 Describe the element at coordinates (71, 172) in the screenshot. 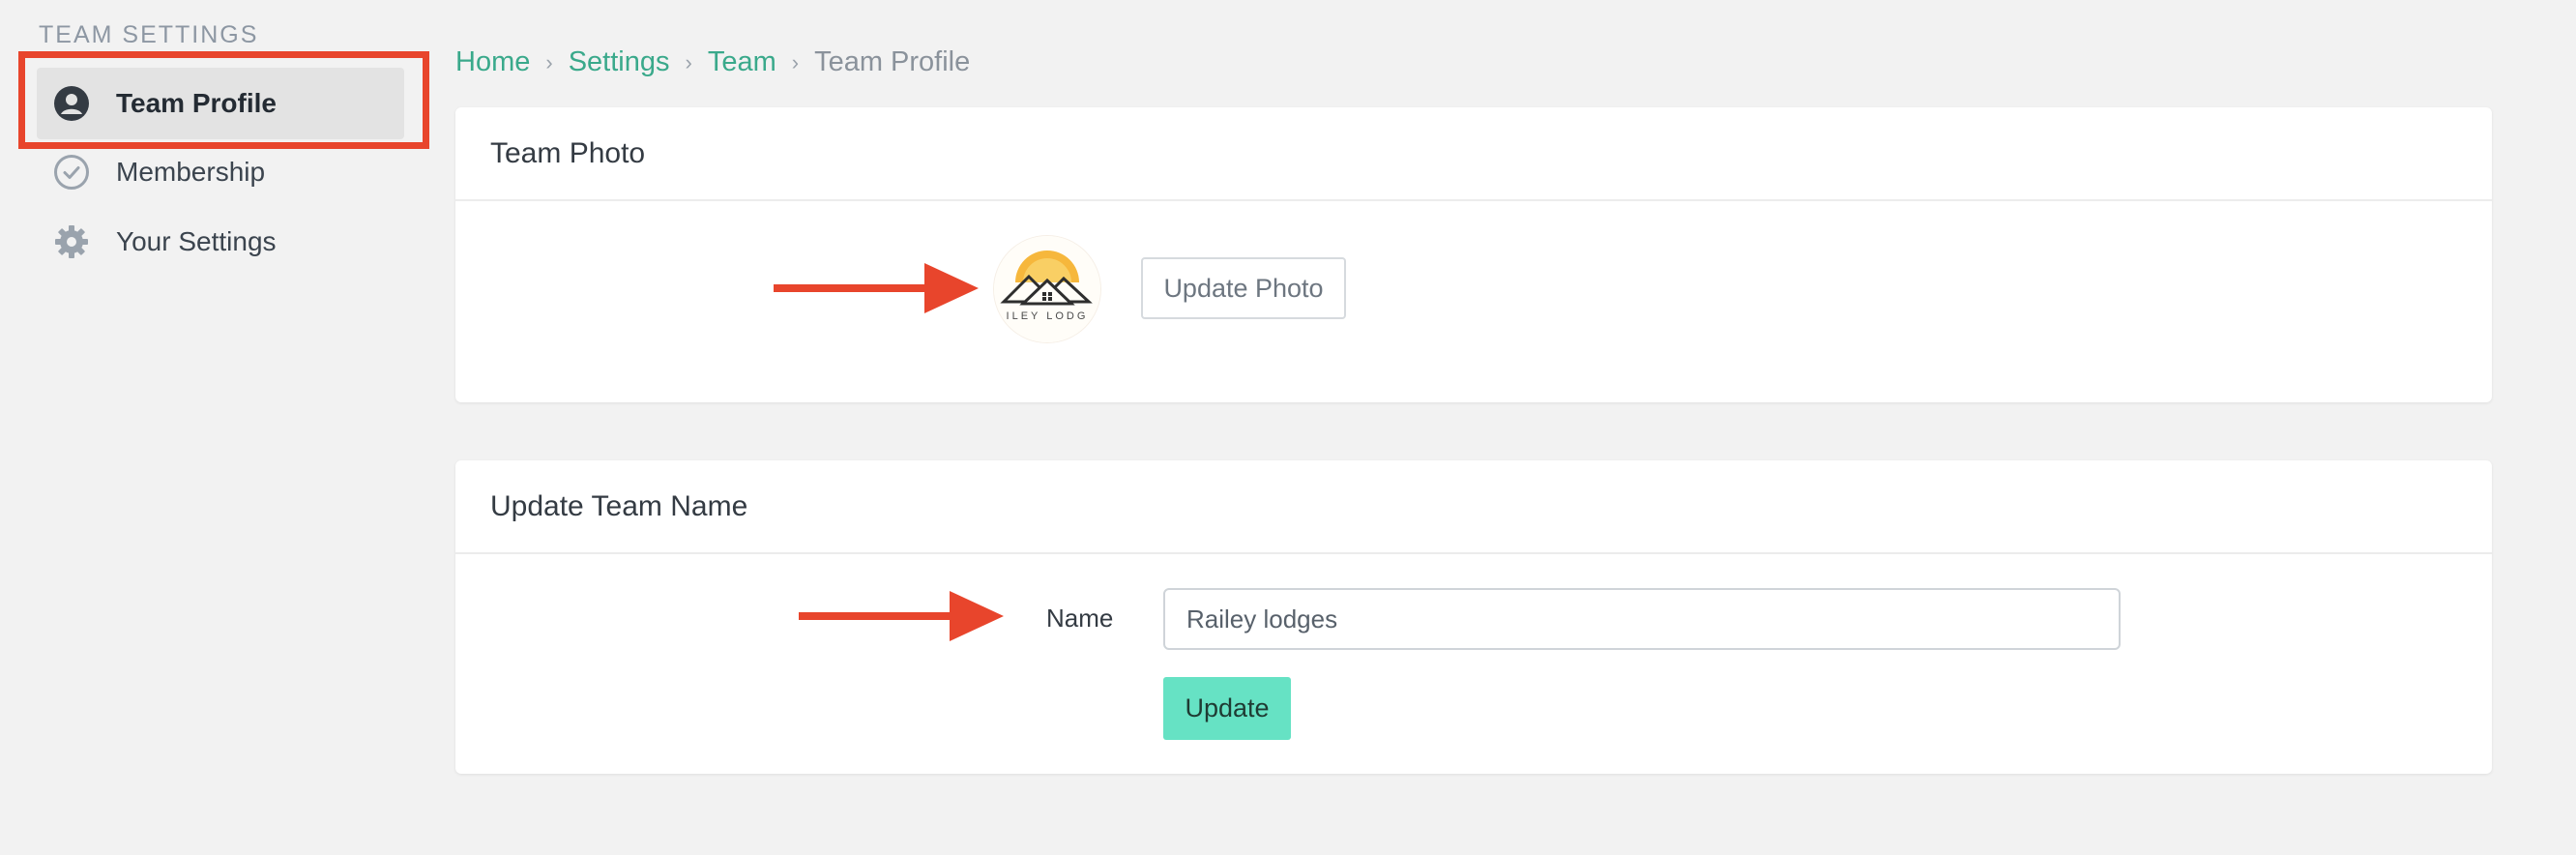

I see `check-circle-icon` at that location.